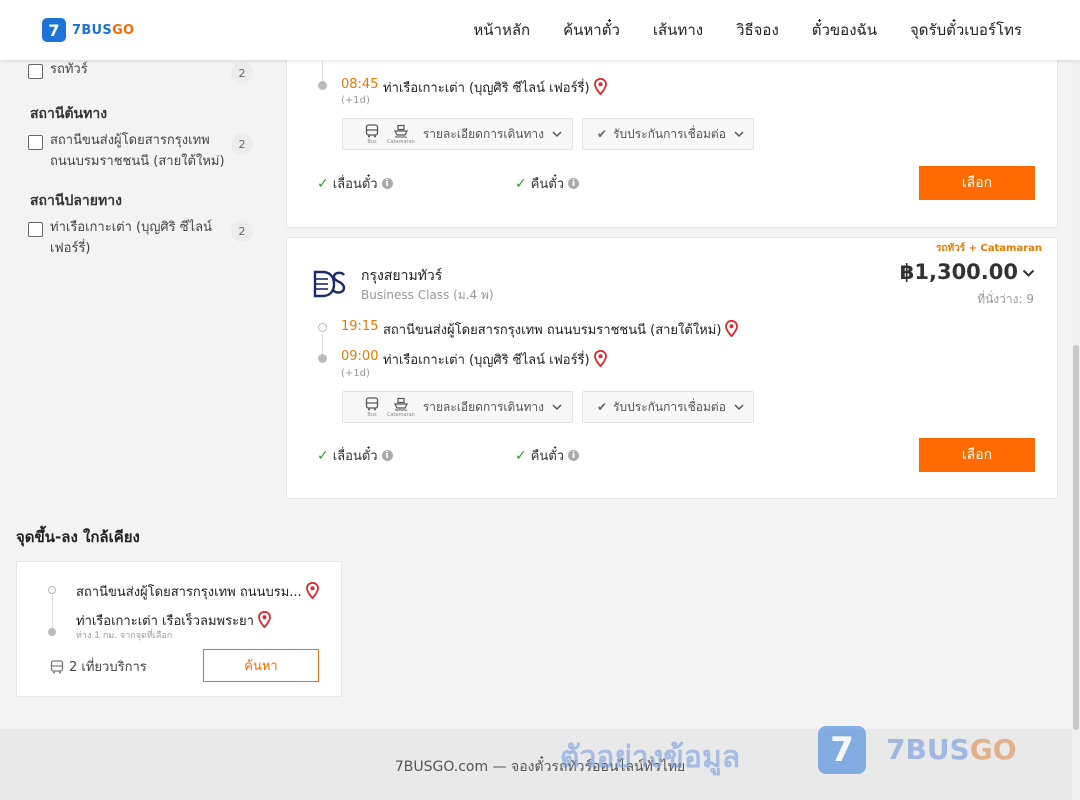 This screenshot has width=1080, height=800. What do you see at coordinates (372, 407) in the screenshot?
I see `bus-icon: Bus` at bounding box center [372, 407].